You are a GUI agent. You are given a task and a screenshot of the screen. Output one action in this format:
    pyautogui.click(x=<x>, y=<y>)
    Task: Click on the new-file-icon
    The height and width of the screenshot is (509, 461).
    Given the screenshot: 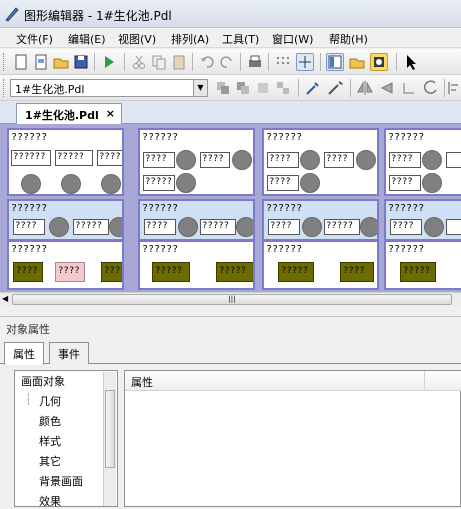 What is the action you would take?
    pyautogui.click(x=21, y=62)
    